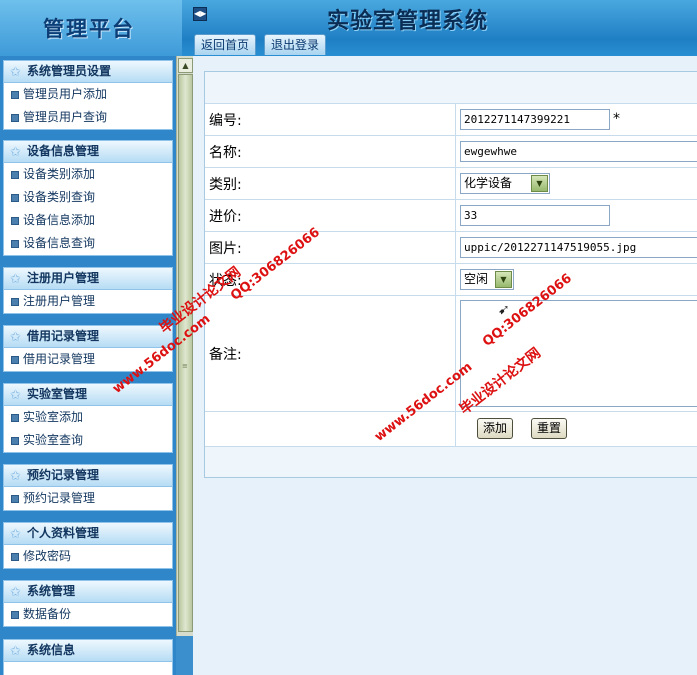  What do you see at coordinates (495, 428) in the screenshot?
I see `add-button: 添加` at bounding box center [495, 428].